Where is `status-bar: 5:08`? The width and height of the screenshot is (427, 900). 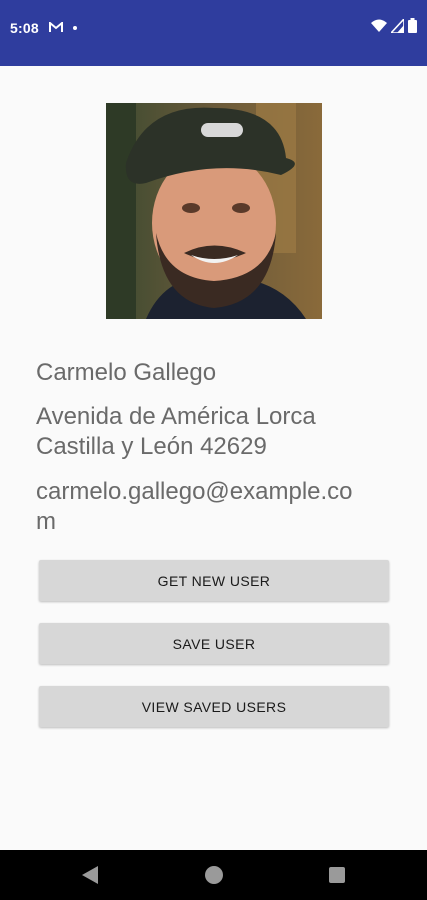
status-bar: 5:08 is located at coordinates (213, 33).